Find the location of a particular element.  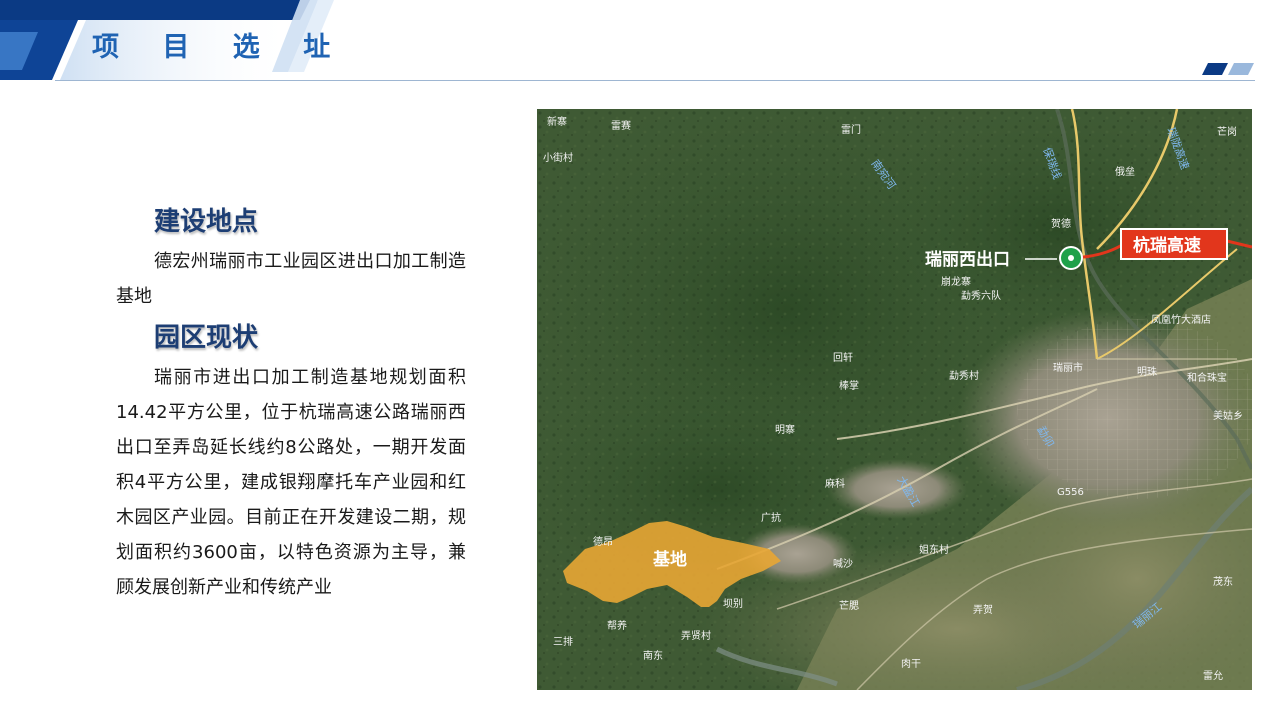

map-label-nongfu: 弄贺 is located at coordinates (983, 610).